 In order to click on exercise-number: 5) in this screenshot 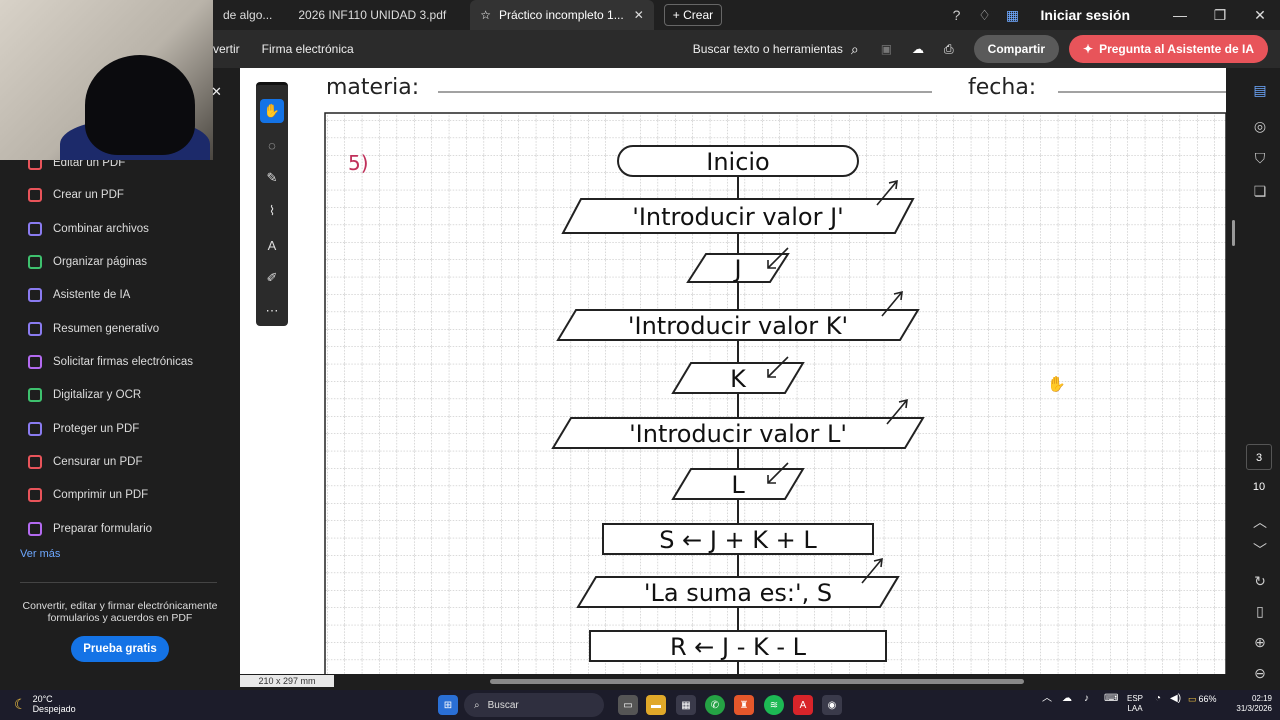, I will do `click(358, 163)`.